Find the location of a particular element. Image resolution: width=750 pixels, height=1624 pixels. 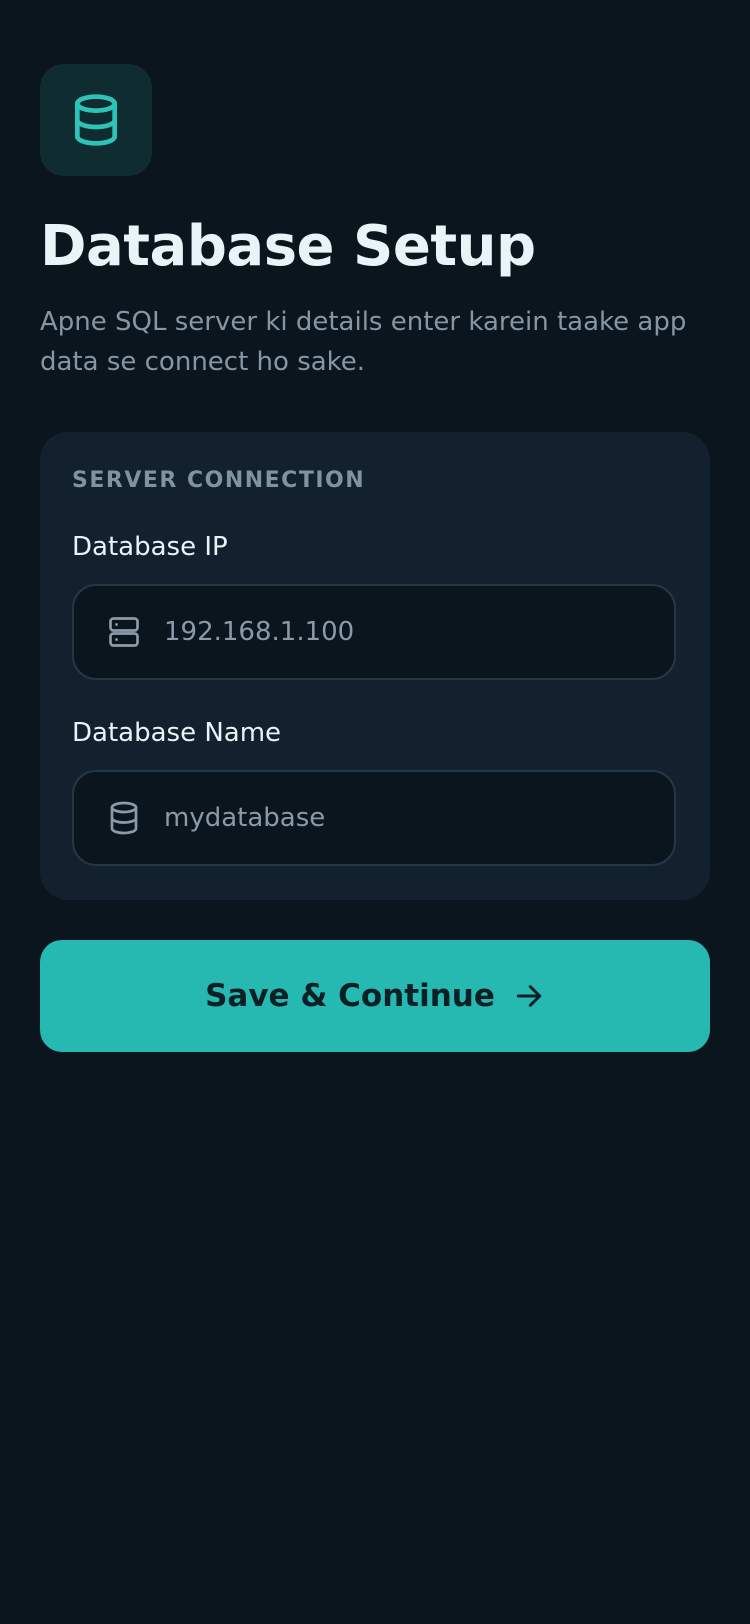

database-name-field is located at coordinates (374, 818).